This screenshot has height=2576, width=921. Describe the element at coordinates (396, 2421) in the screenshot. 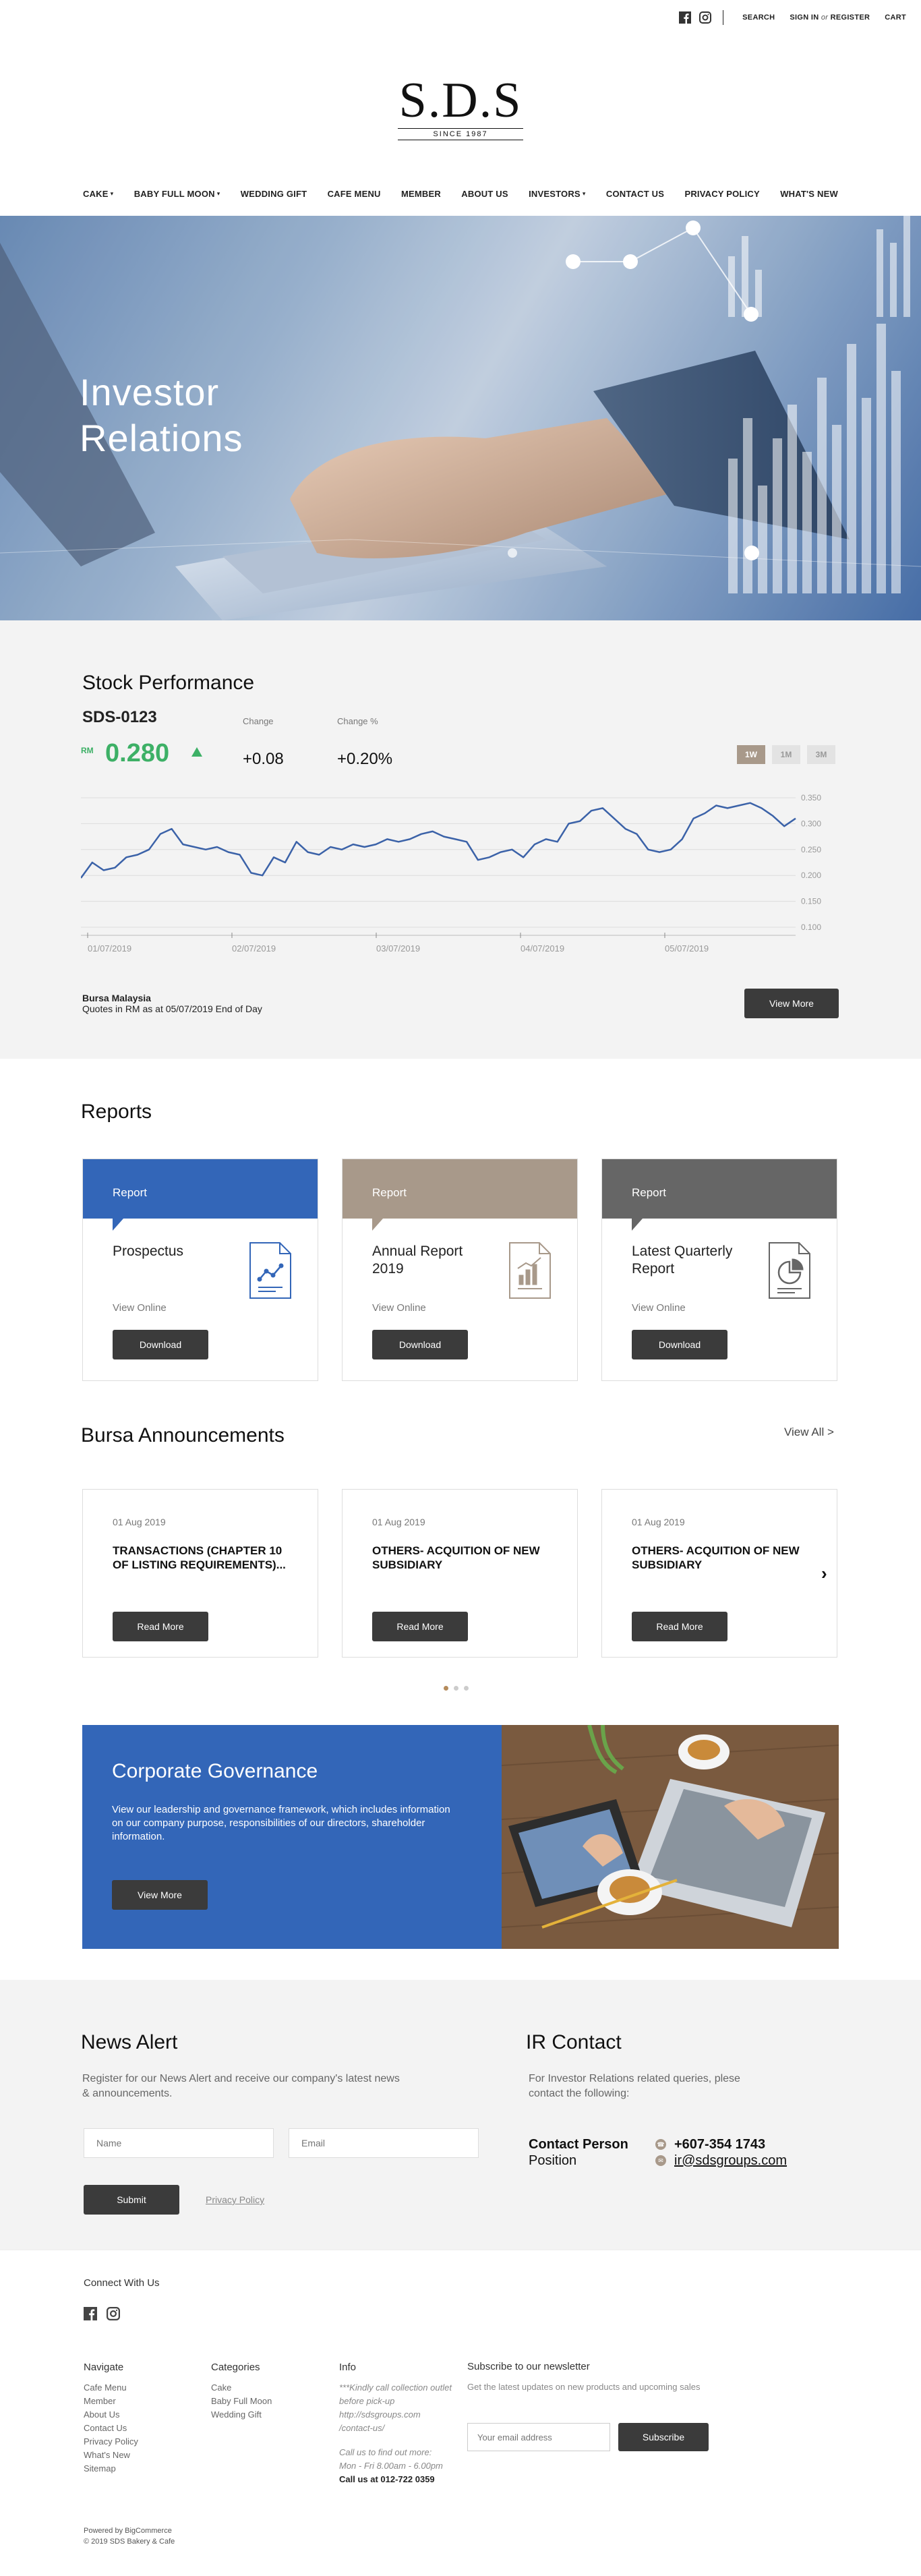

I see `info-line-2: http://sdsgroups.com /contact-us/` at that location.